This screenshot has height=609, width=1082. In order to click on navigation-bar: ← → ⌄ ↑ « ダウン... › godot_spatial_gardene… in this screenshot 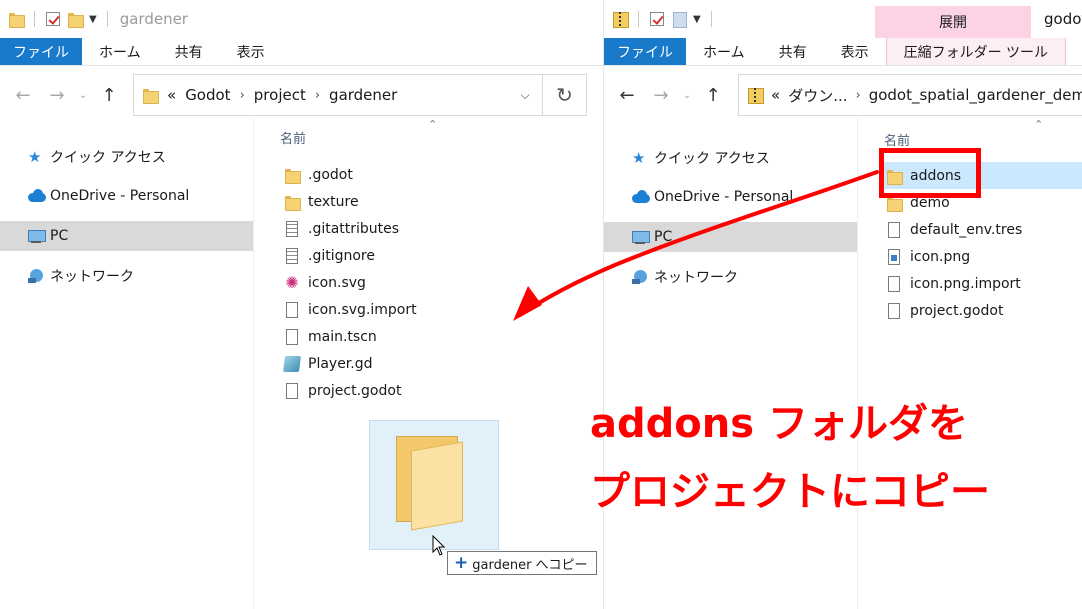, I will do `click(843, 95)`.